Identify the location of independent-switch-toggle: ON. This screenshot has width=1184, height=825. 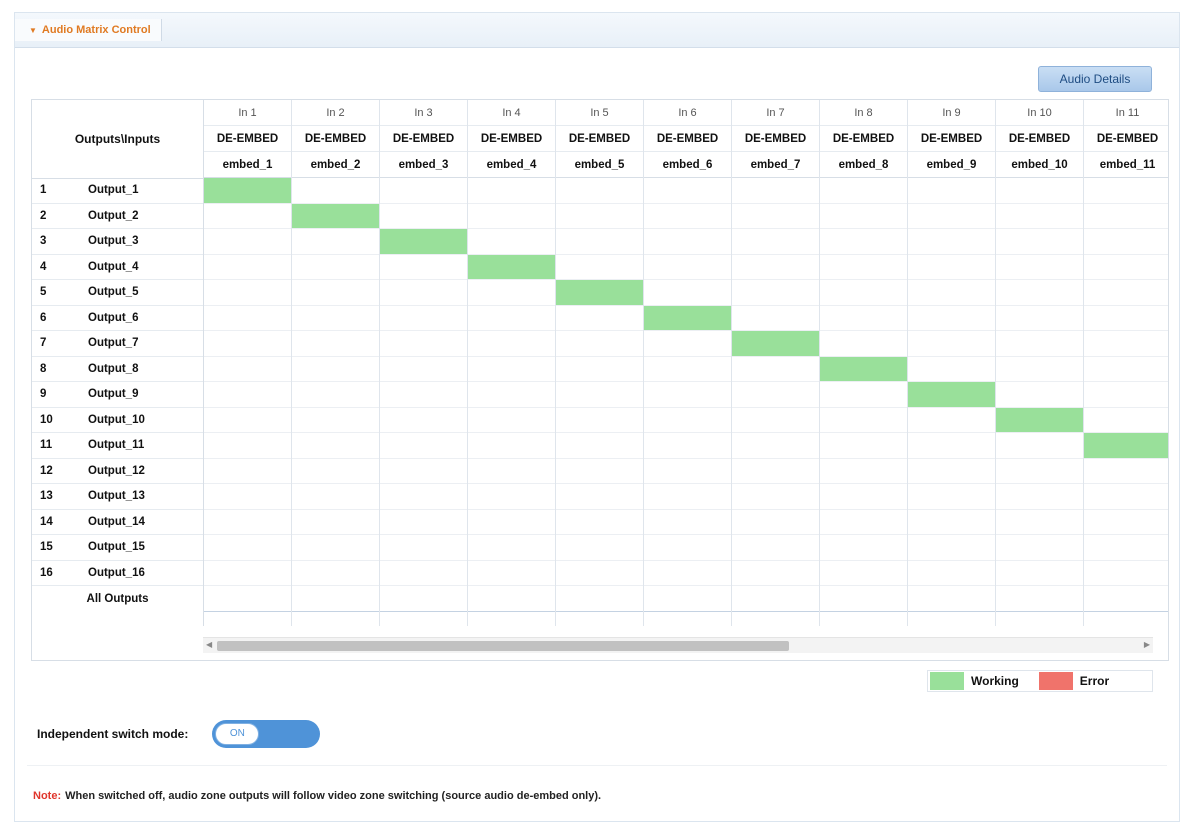
(266, 734).